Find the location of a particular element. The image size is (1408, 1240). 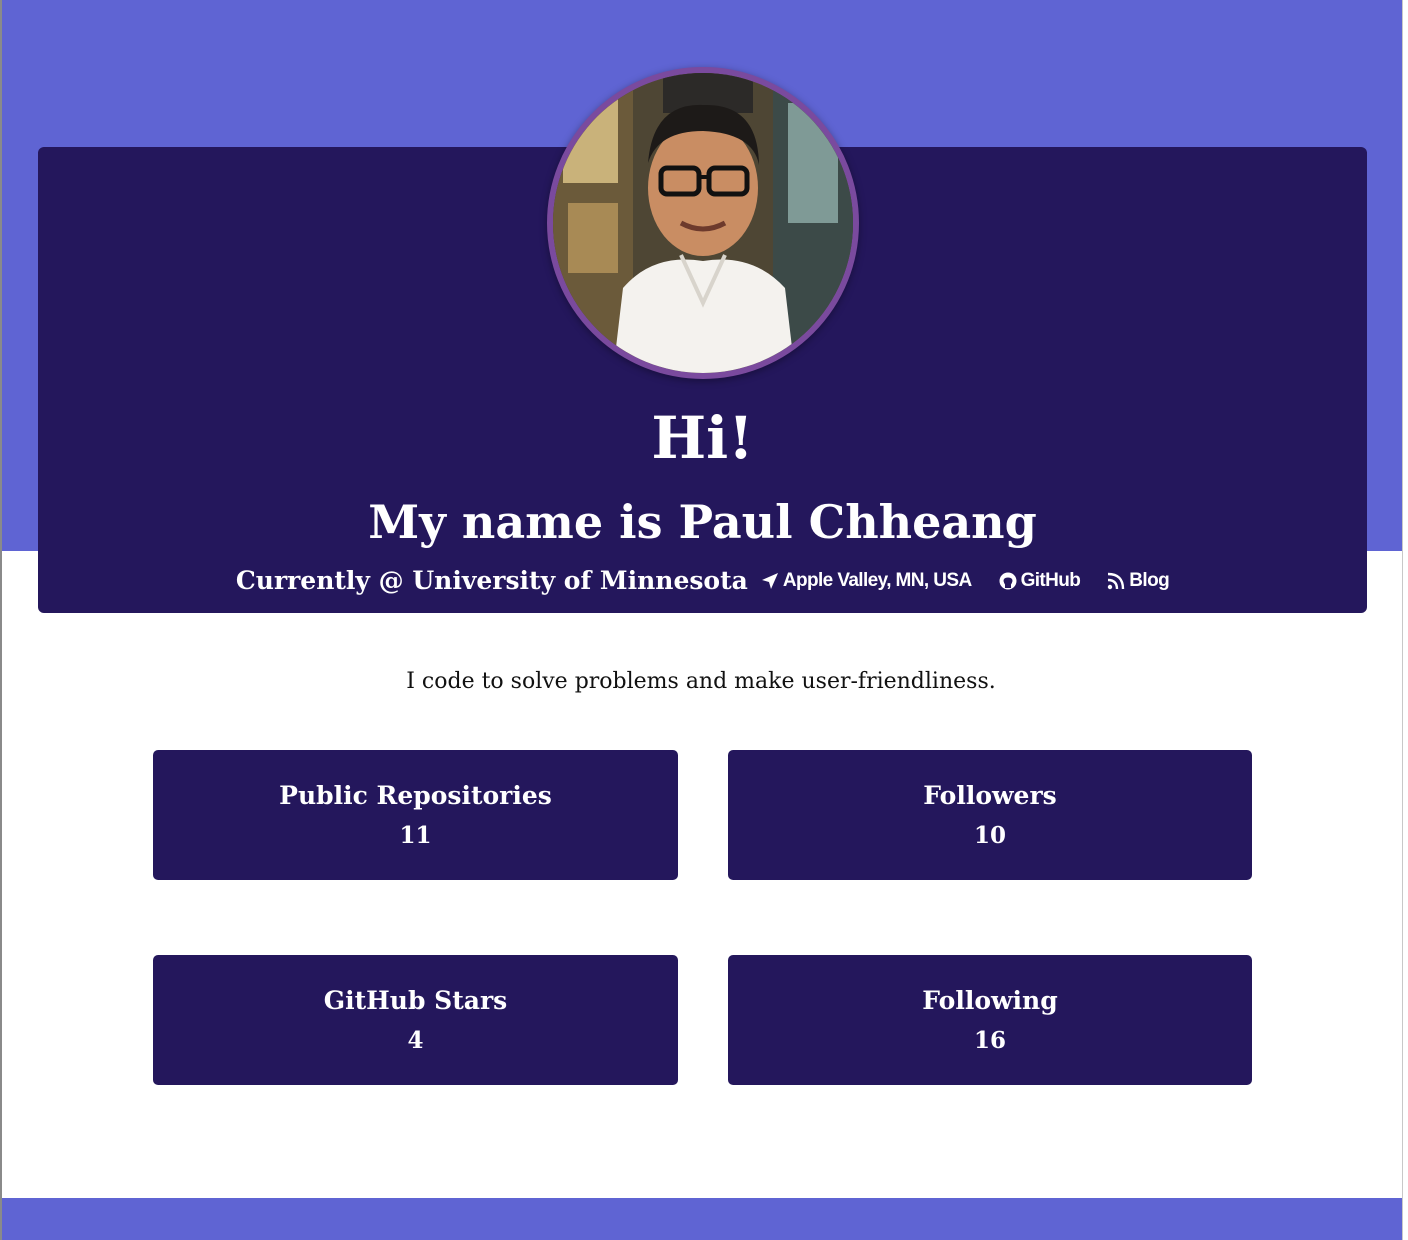

window-left-edge is located at coordinates (1, 620).